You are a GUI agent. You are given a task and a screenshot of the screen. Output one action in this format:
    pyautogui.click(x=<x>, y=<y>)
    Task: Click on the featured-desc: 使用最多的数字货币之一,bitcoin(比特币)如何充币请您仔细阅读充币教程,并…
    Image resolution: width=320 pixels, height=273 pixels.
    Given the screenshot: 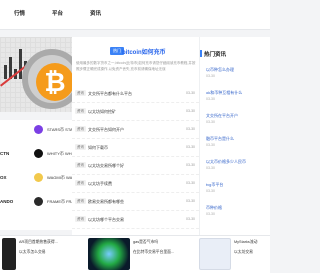 What is the action you would take?
    pyautogui.click(x=136, y=66)
    